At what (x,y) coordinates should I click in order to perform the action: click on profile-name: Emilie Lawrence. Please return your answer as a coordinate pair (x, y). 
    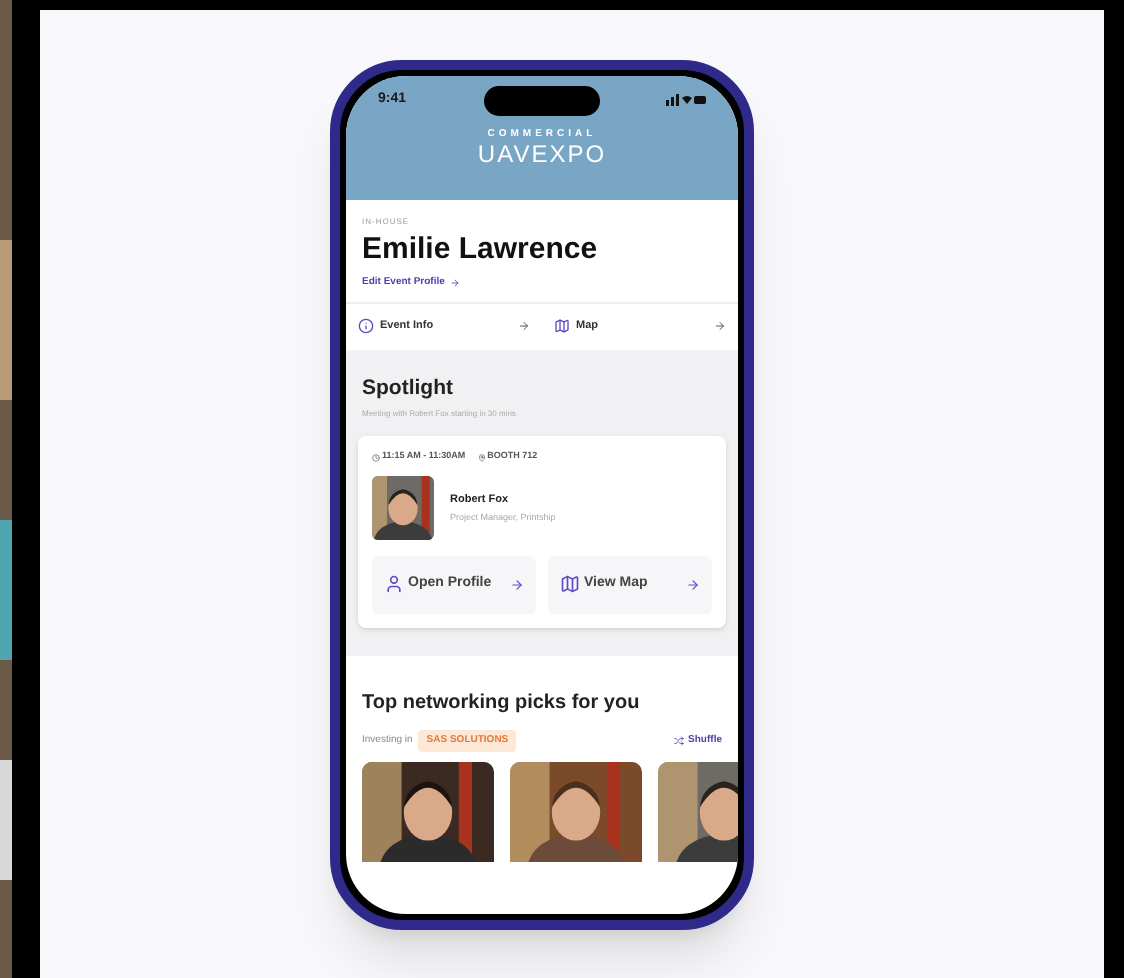
    Looking at the image, I should click on (481, 251).